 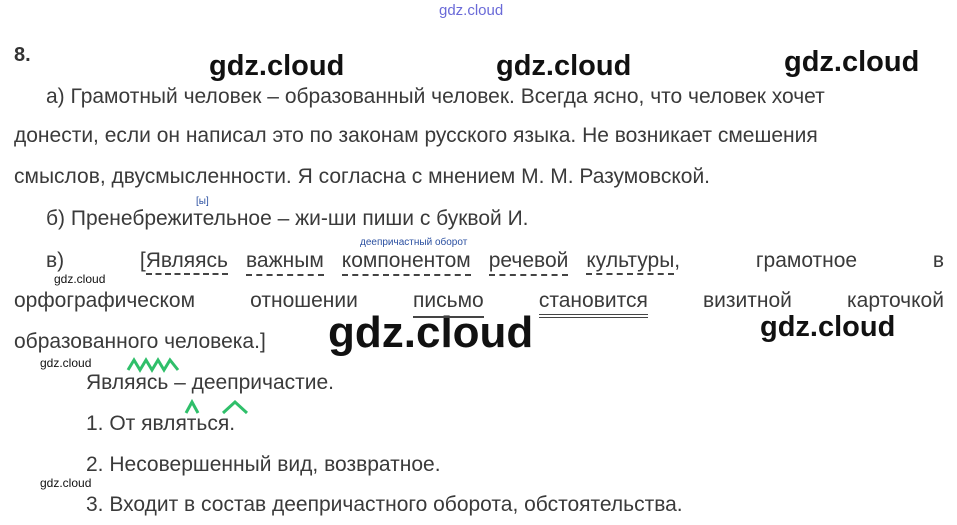 What do you see at coordinates (593, 303) in the screenshot?
I see `word-stanovitsya-predicate: становится` at bounding box center [593, 303].